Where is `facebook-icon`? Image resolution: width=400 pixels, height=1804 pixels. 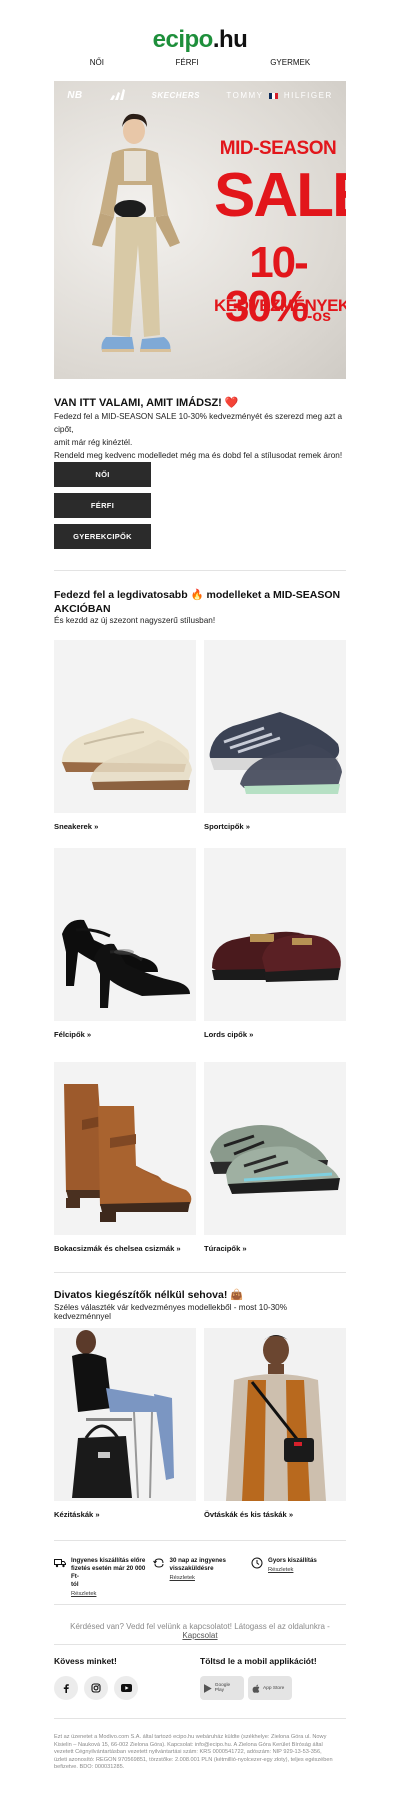 facebook-icon is located at coordinates (66, 1688).